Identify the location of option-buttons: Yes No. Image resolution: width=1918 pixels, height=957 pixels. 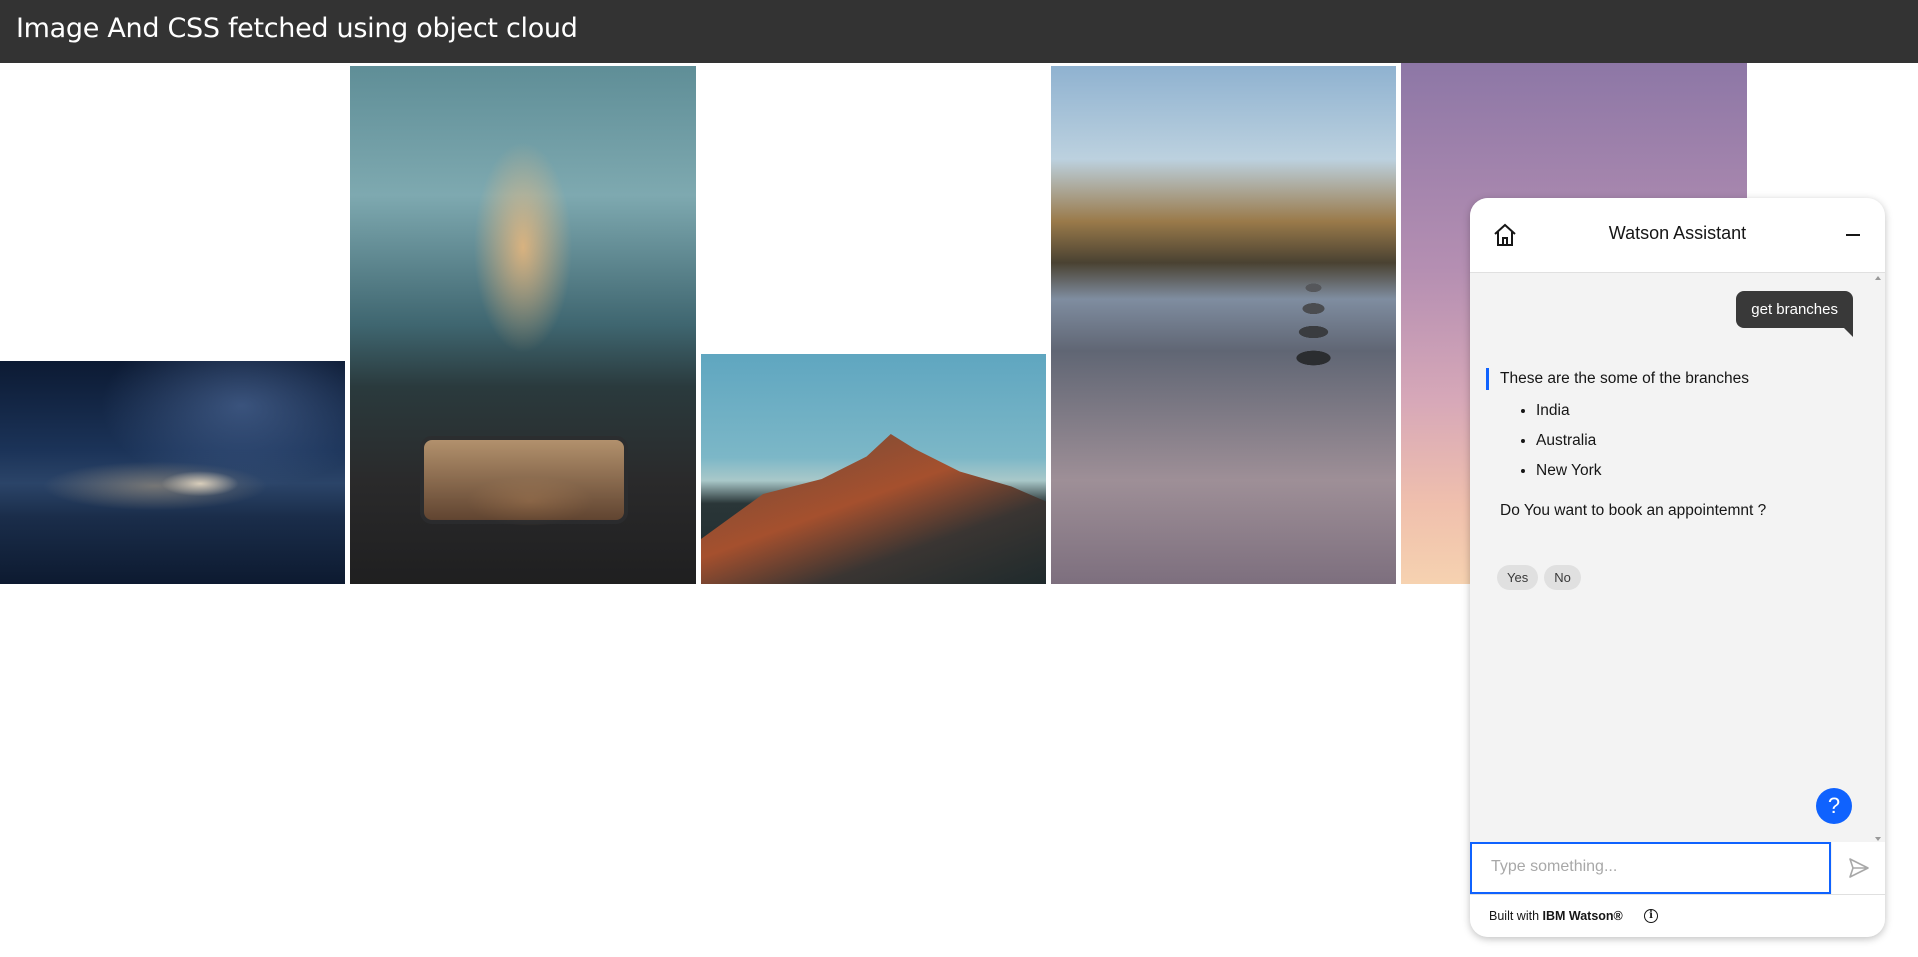
(1542, 577).